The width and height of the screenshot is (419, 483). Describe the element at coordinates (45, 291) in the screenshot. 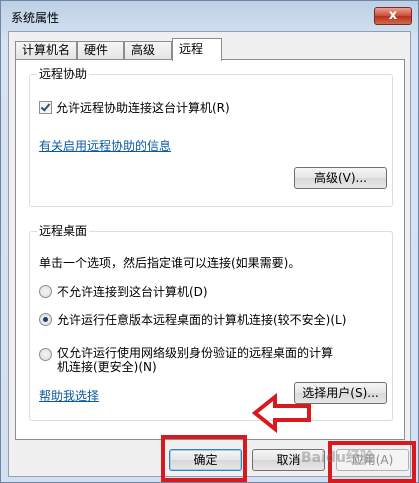

I see `deny-connections-radio` at that location.